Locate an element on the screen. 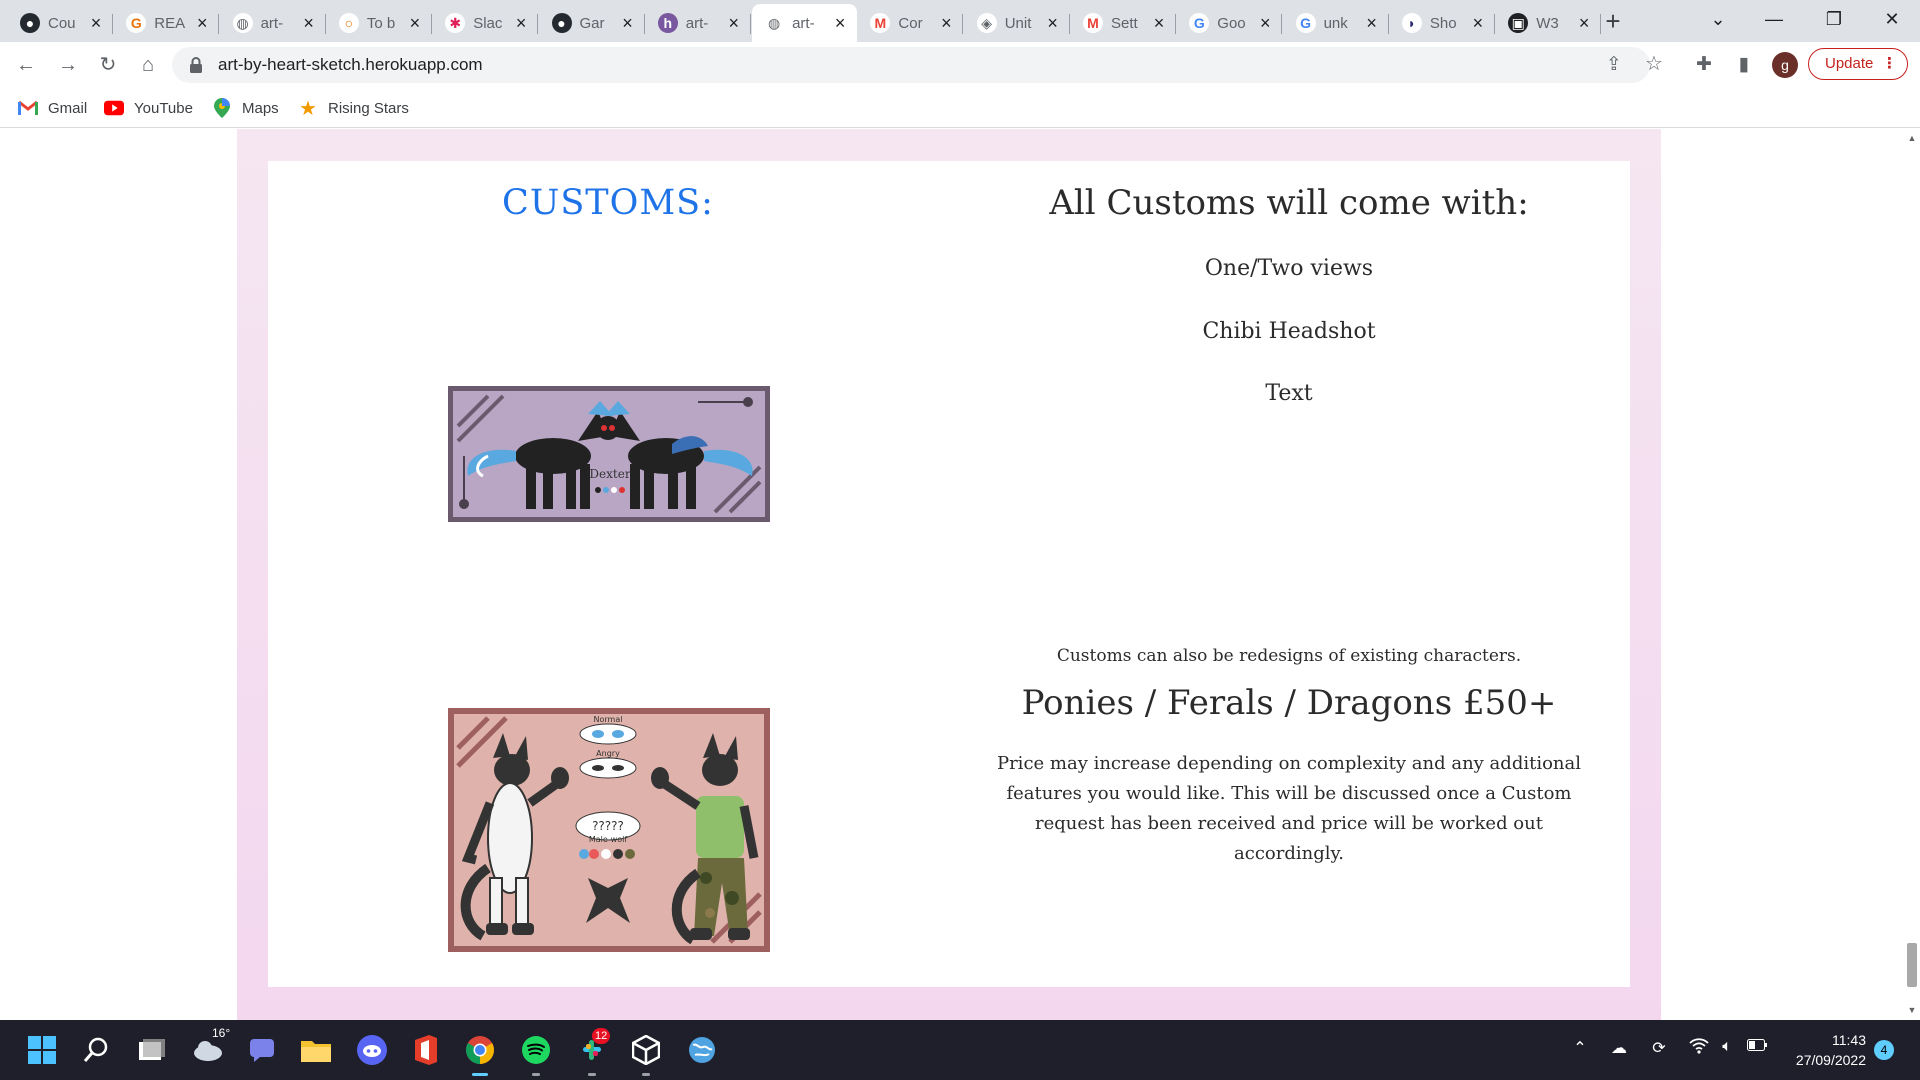  github-icon: ● is located at coordinates (561, 23).